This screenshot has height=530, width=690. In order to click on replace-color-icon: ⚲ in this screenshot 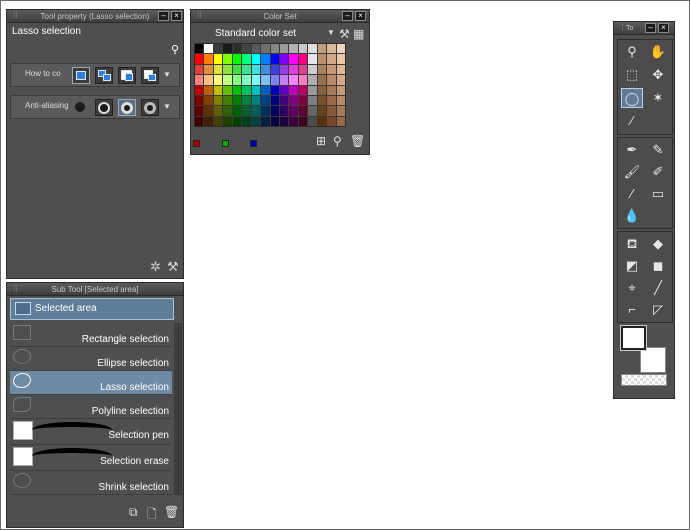, I will do `click(337, 141)`.